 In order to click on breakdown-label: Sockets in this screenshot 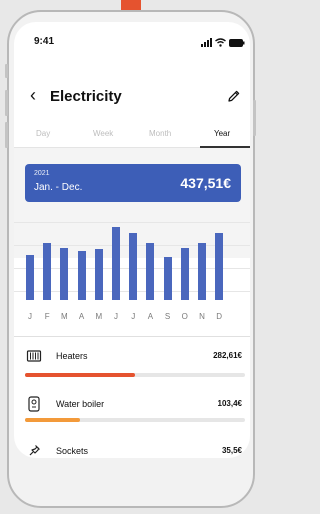, I will do `click(72, 451)`.